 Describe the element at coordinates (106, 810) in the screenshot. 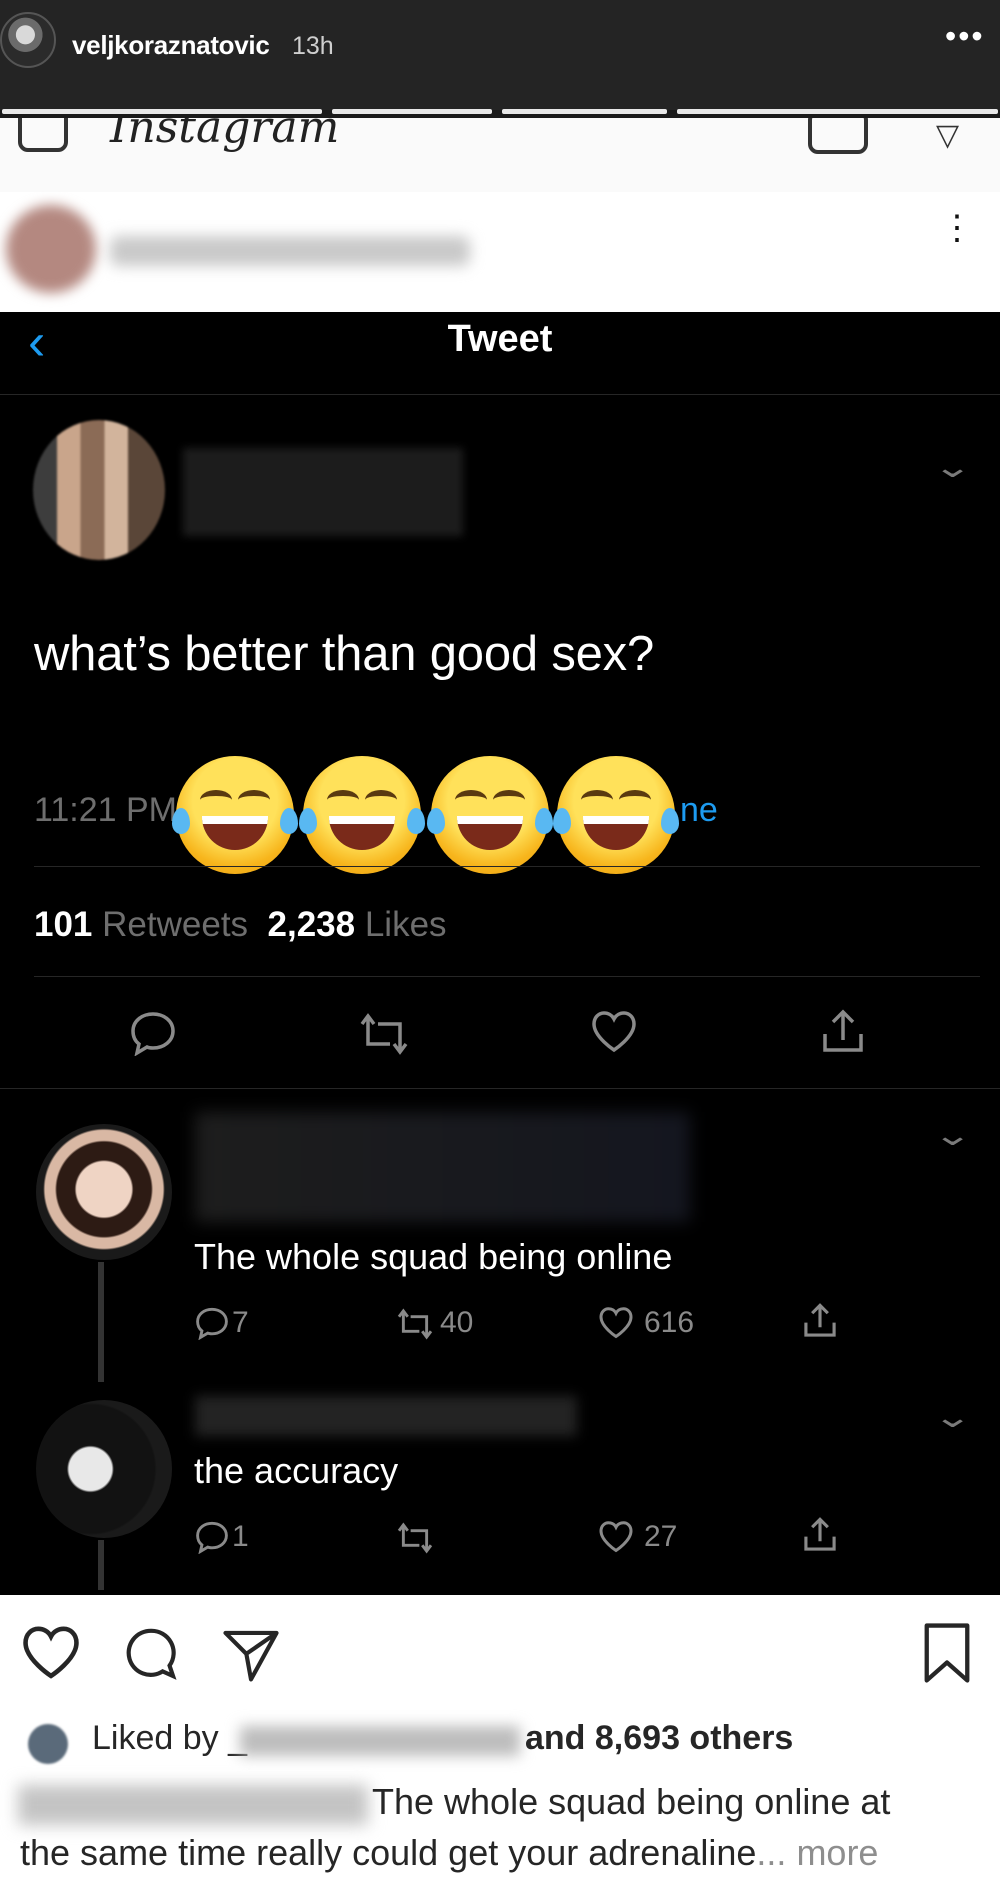

I see `tweet-timestamp: 11:21 PM` at that location.